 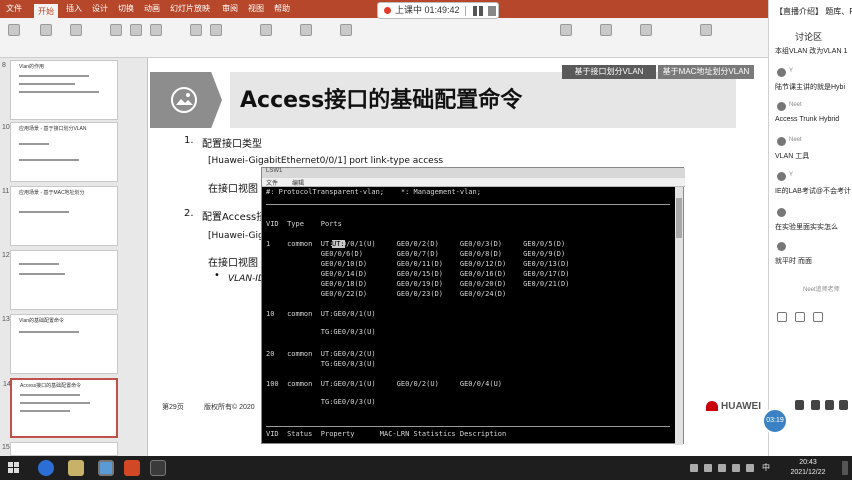 What do you see at coordinates (256, 8) in the screenshot?
I see `tab-view: 视图` at bounding box center [256, 8].